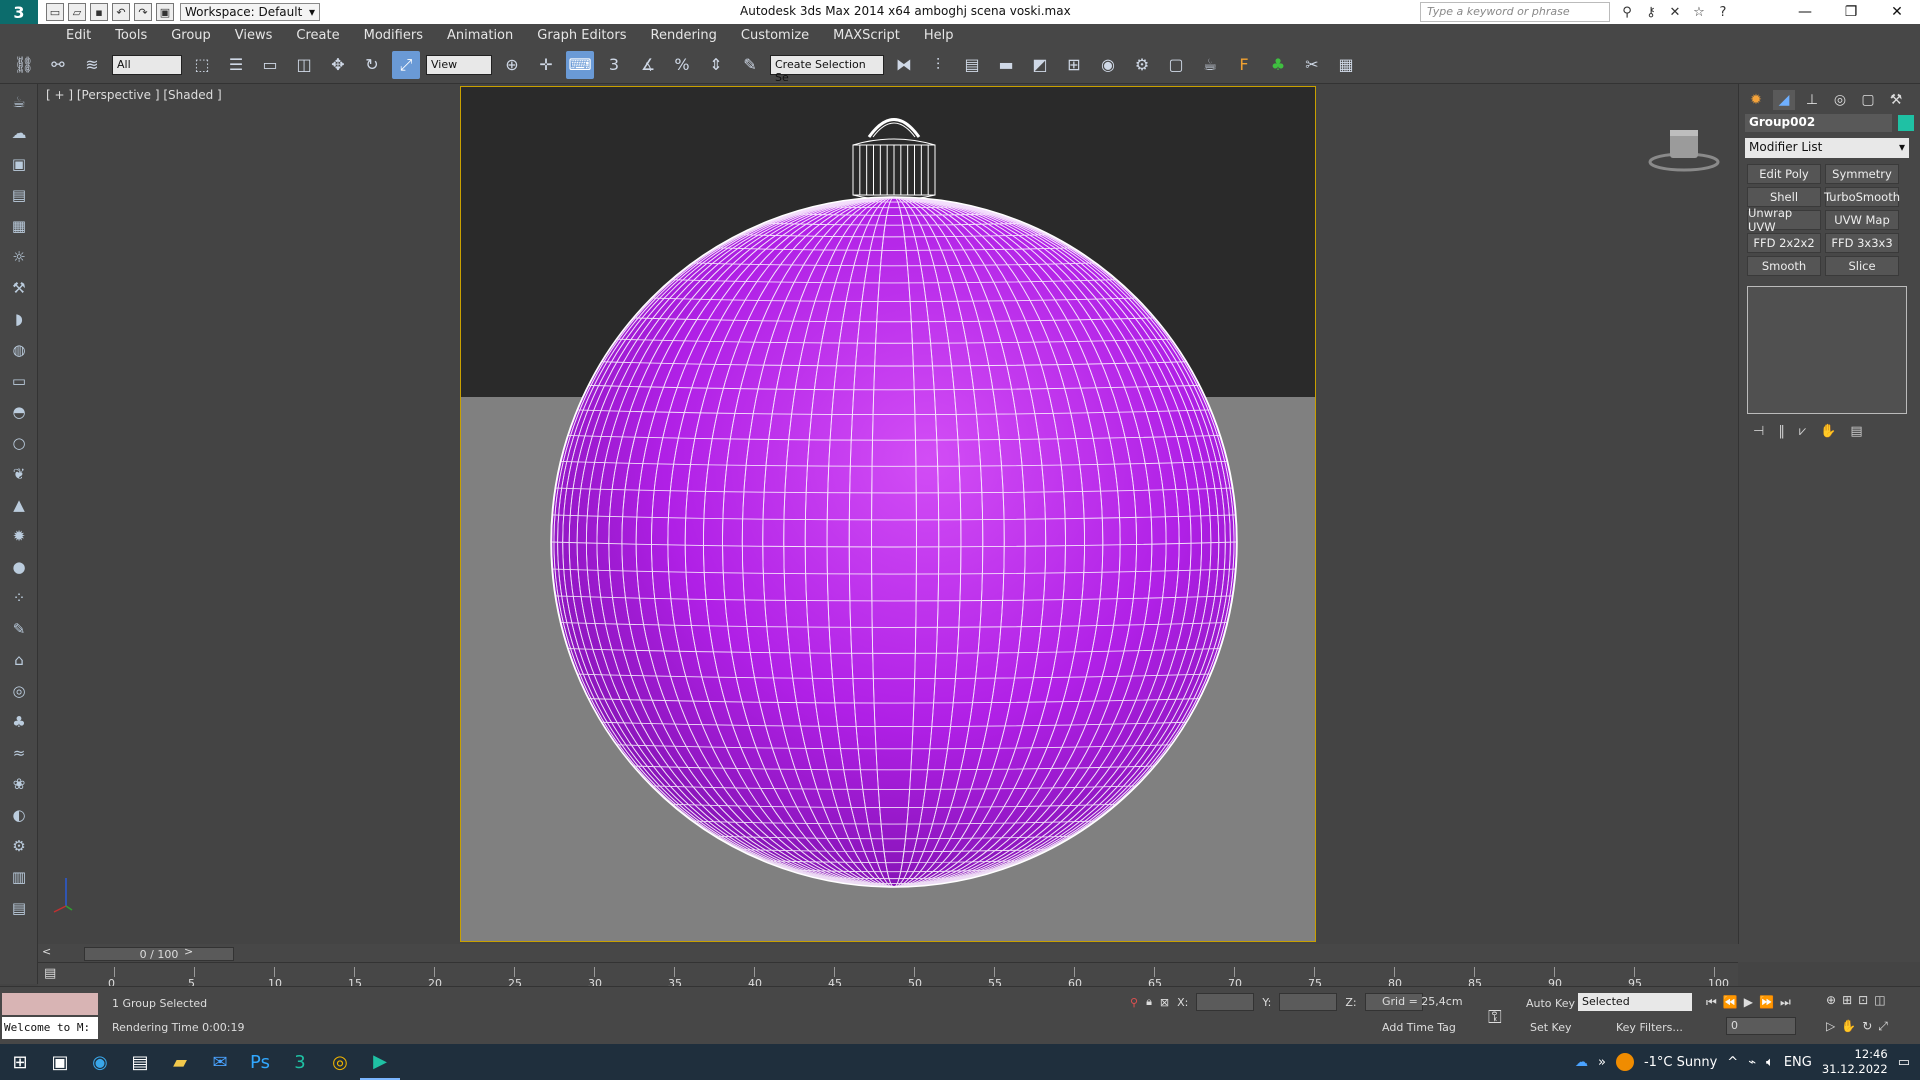 Image resolution: width=1920 pixels, height=1080 pixels. Describe the element at coordinates (1308, 1002) in the screenshot. I see `y-field` at that location.